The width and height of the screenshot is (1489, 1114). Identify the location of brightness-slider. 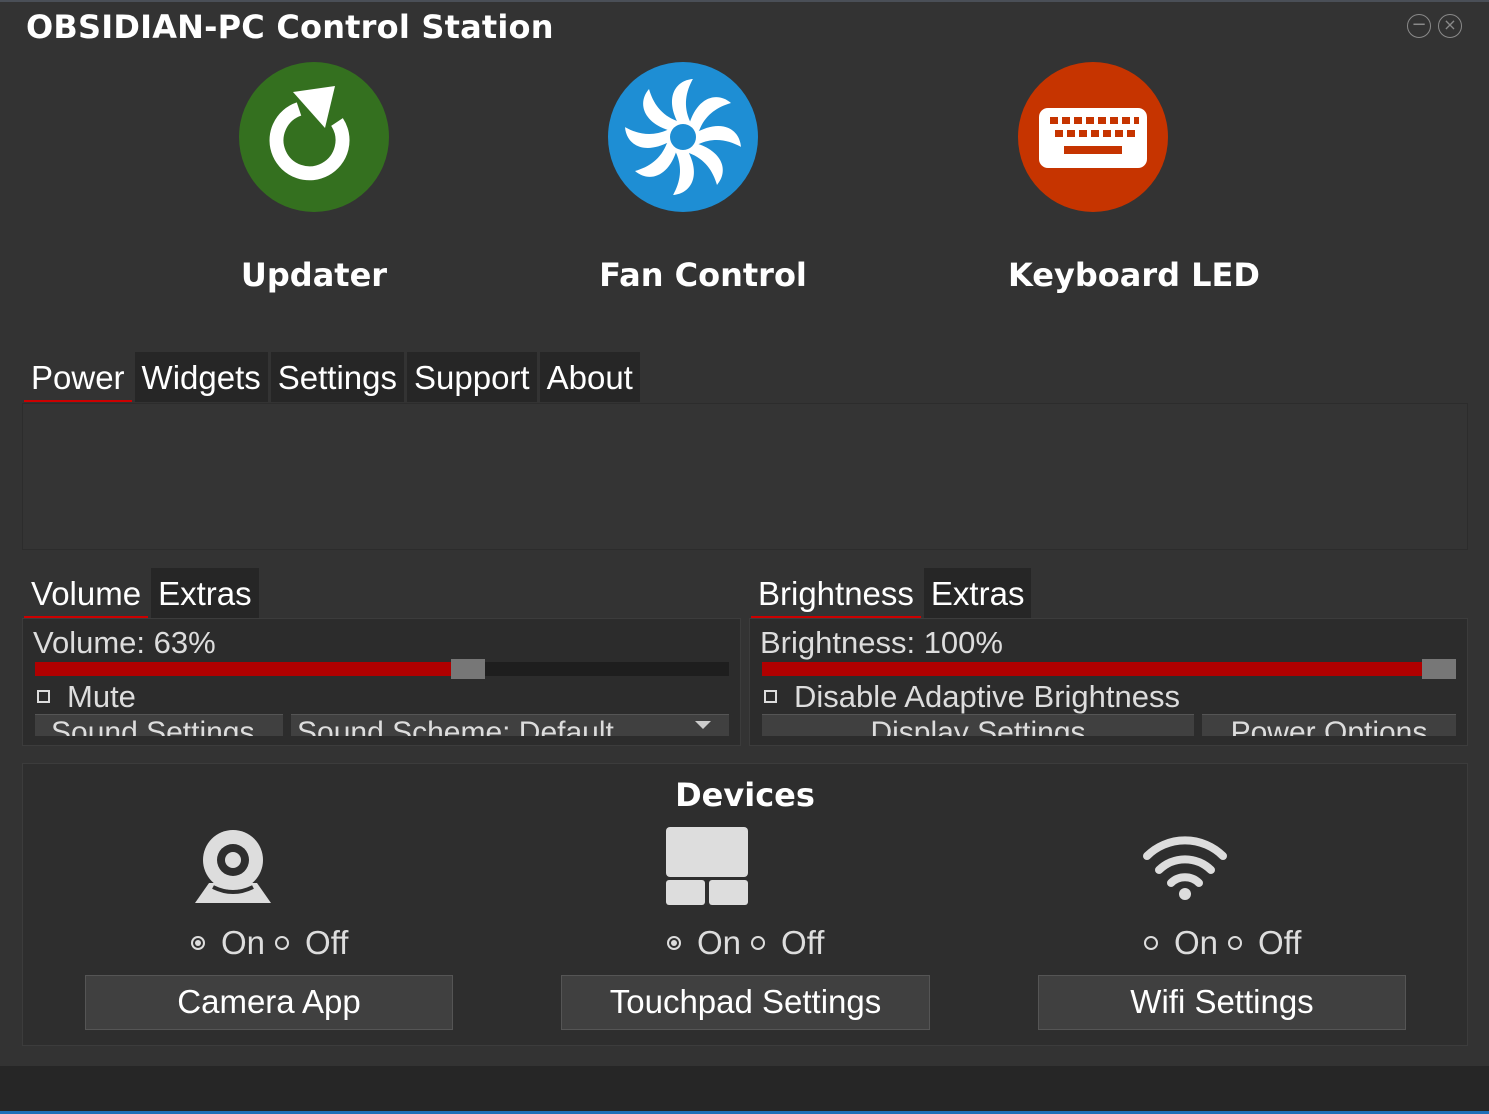
(1109, 669).